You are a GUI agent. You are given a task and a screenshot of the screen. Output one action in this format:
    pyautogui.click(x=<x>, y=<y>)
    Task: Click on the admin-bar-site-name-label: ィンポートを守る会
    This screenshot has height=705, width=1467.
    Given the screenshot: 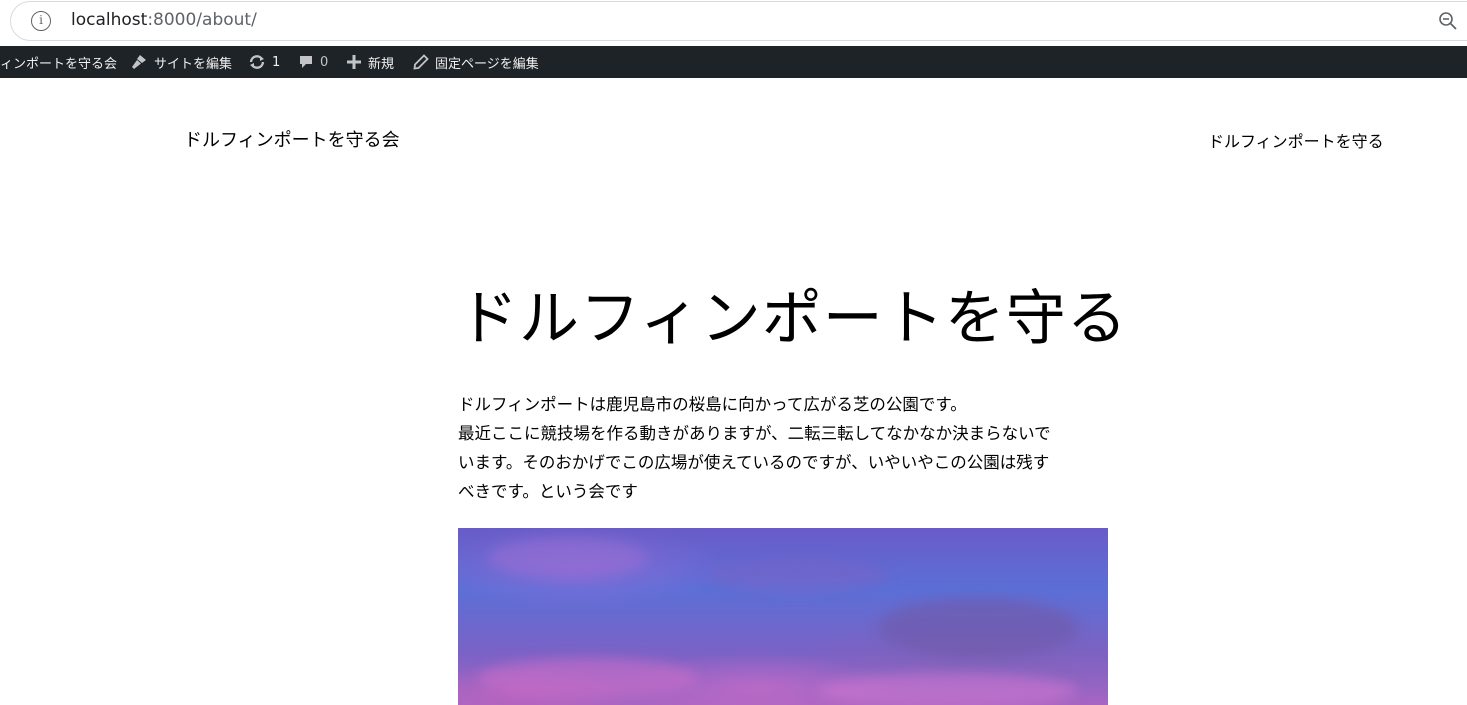 What is the action you would take?
    pyautogui.click(x=59, y=64)
    